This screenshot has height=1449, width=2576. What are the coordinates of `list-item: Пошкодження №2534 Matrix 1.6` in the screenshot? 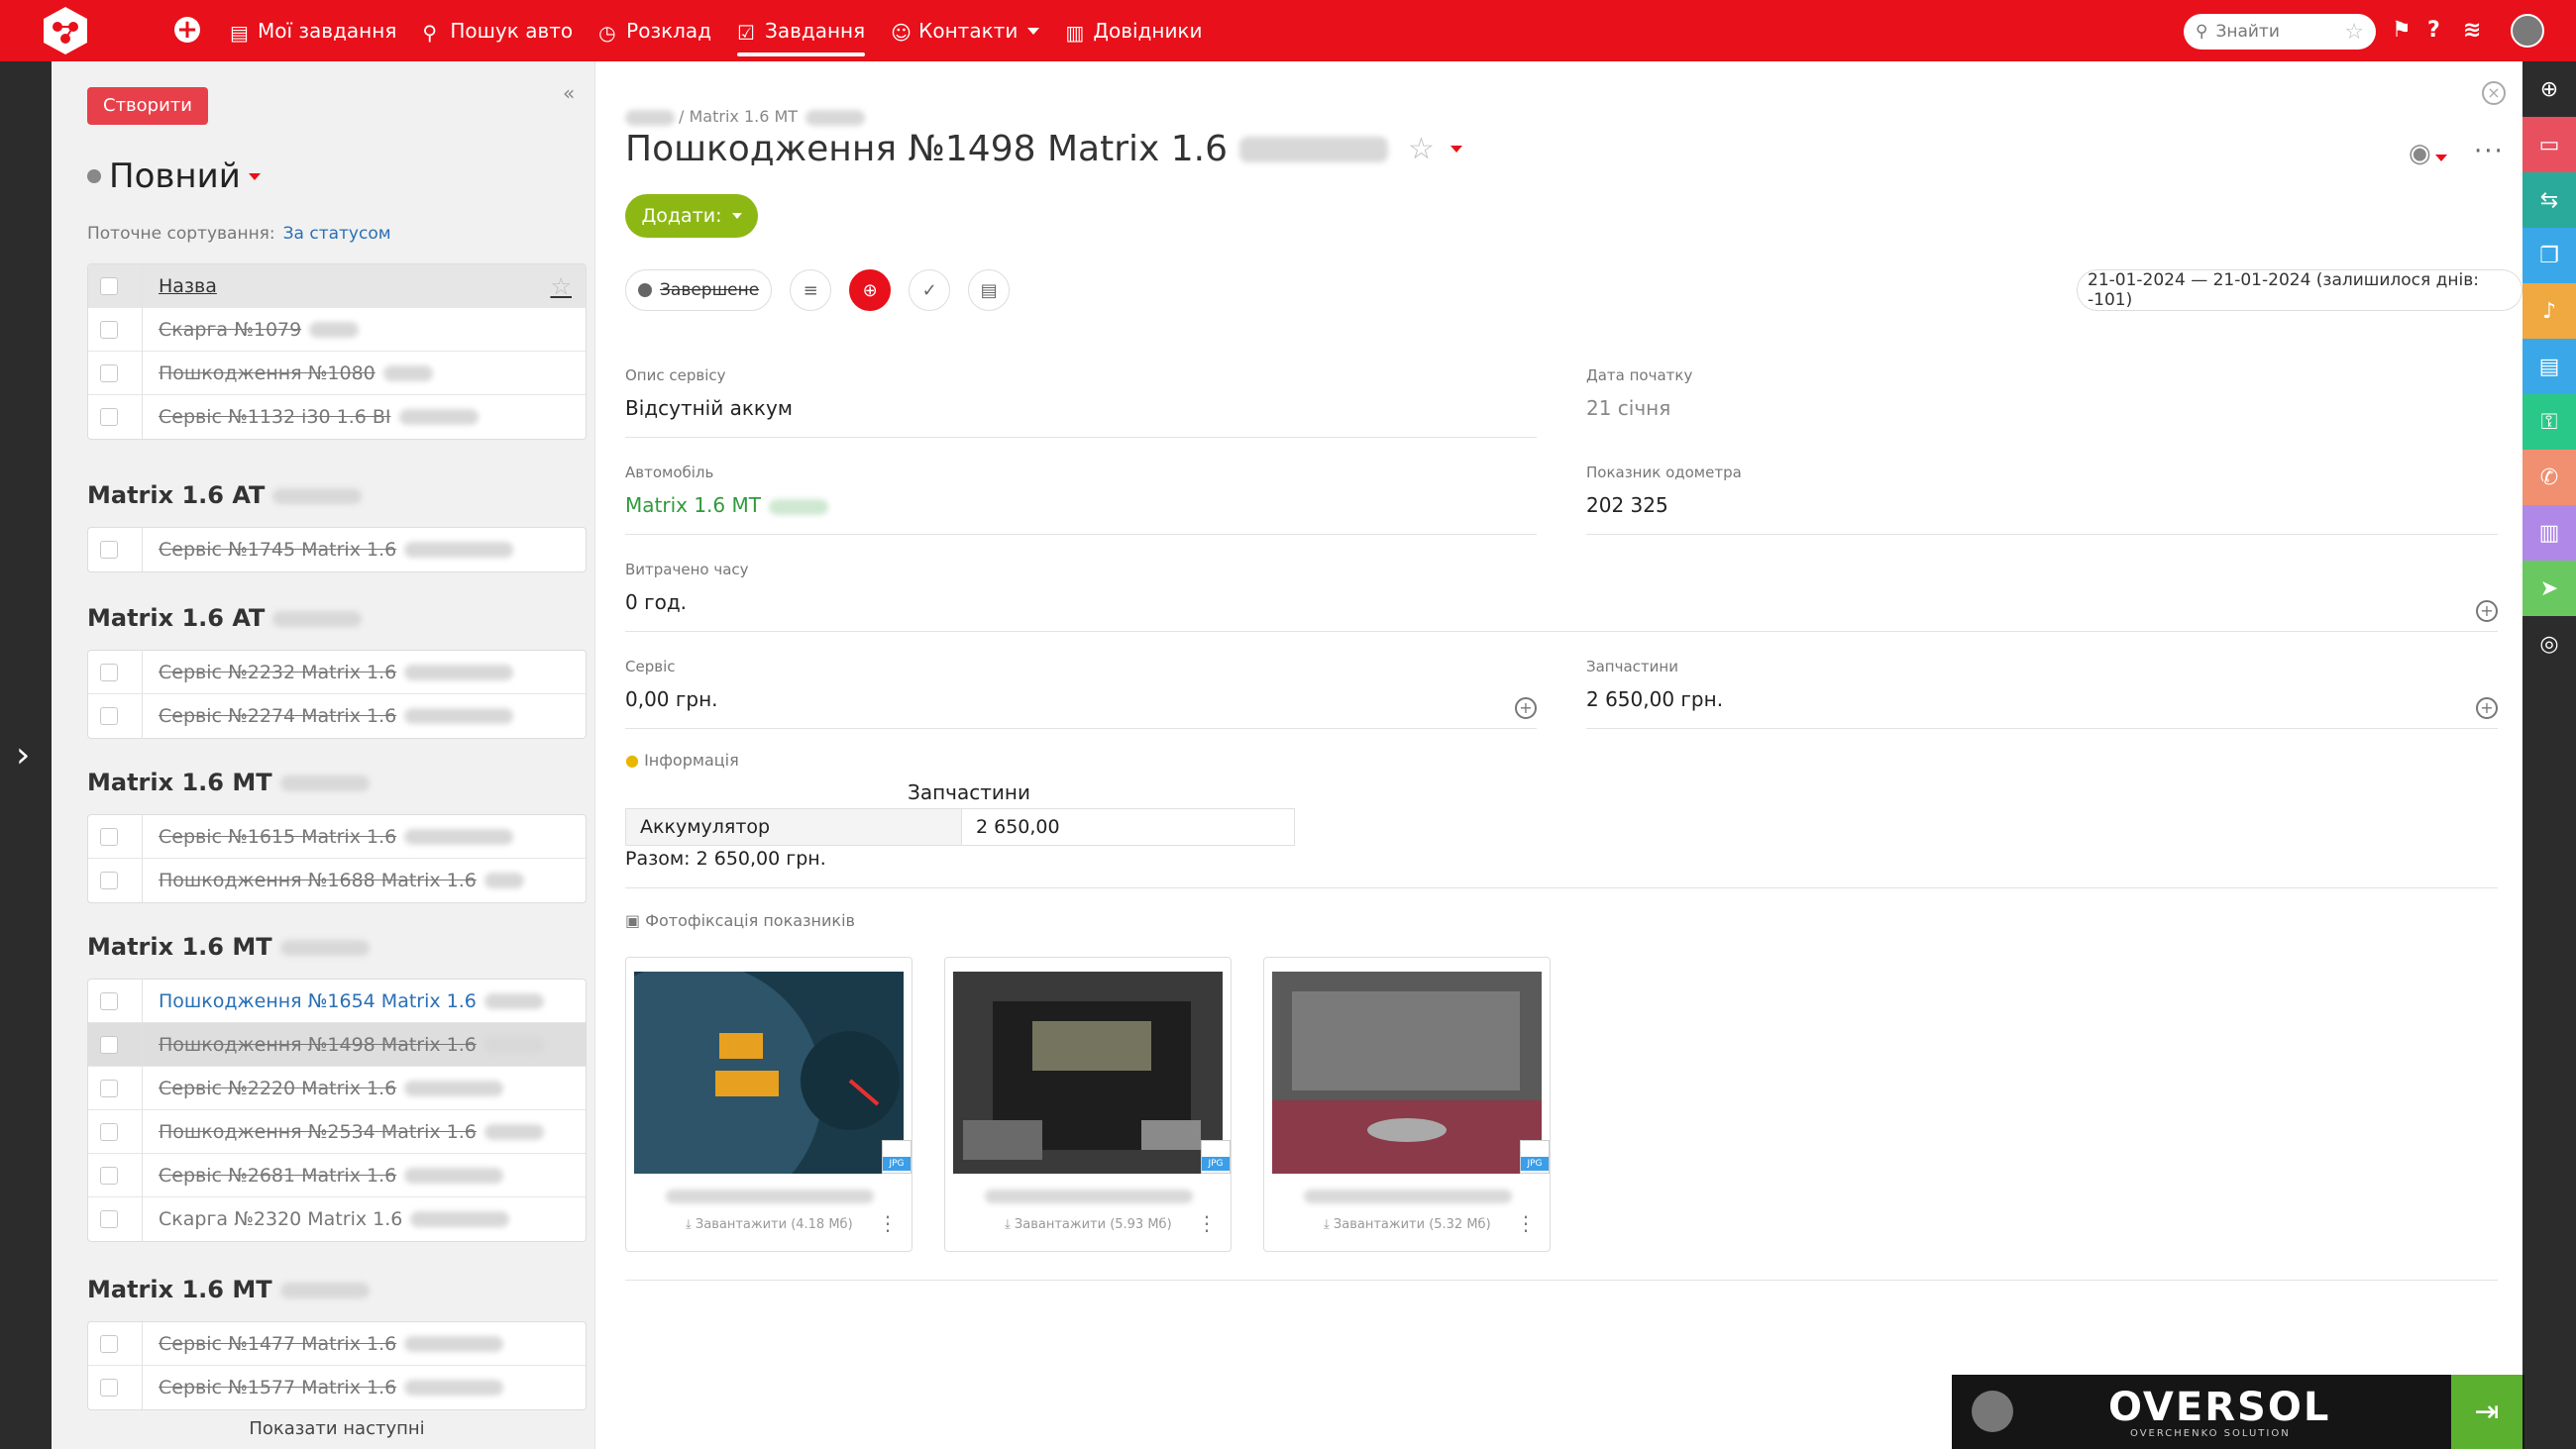 It's located at (337, 1131).